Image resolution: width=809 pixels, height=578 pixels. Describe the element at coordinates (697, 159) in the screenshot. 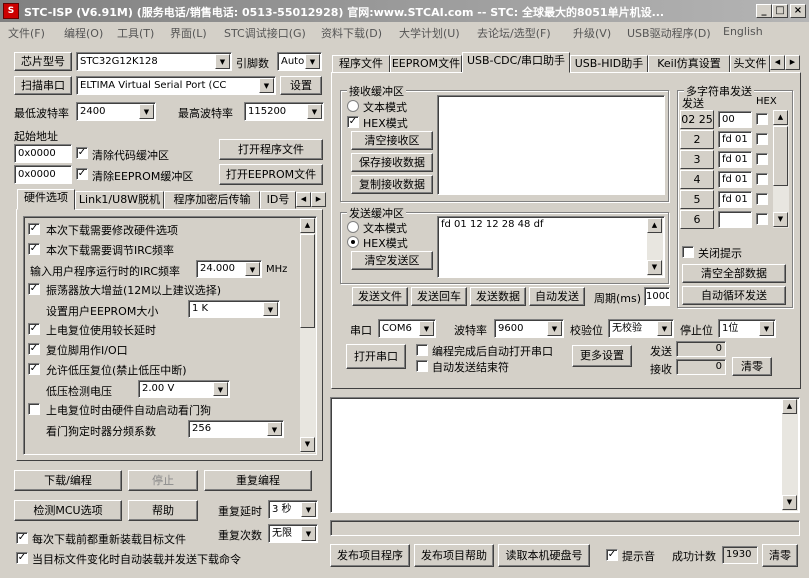

I see `multi-send-button-3: 3` at that location.